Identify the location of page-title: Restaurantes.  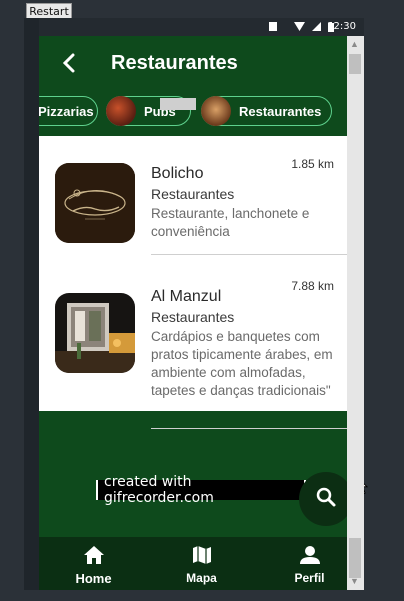
(174, 63).